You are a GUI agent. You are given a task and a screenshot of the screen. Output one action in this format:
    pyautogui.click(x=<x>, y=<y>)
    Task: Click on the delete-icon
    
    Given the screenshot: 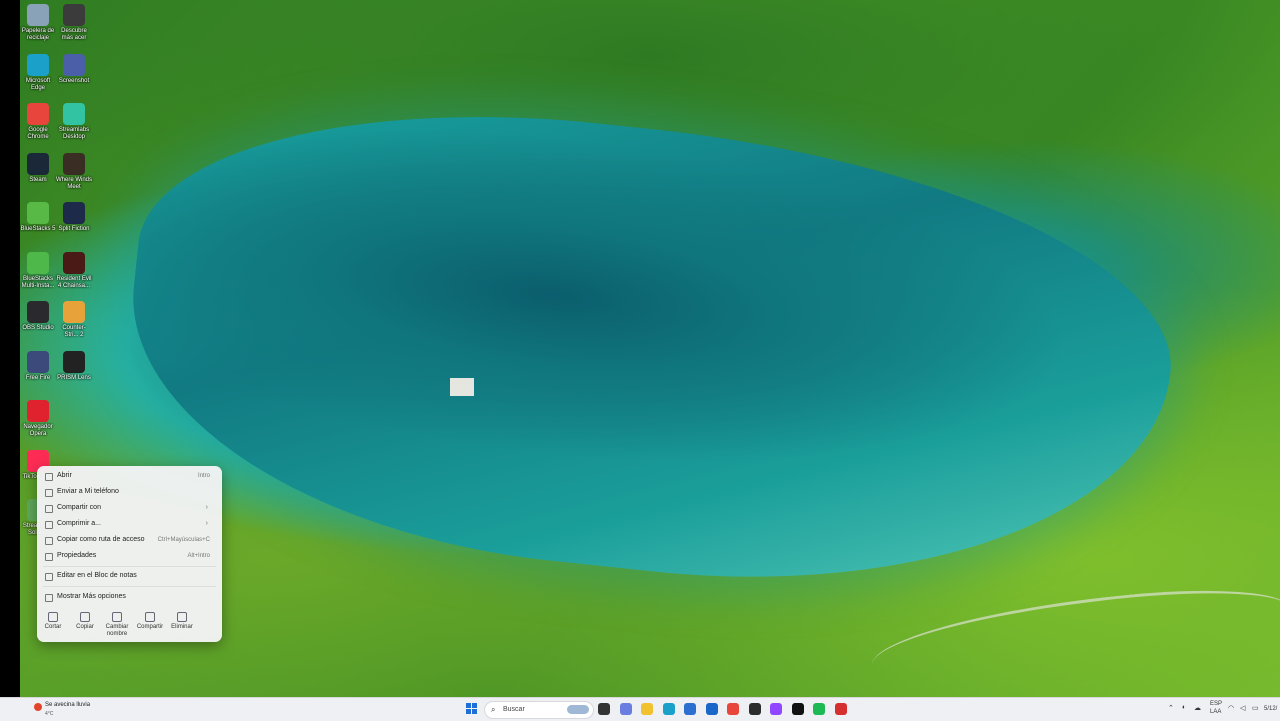 What is the action you would take?
    pyautogui.click(x=182, y=617)
    